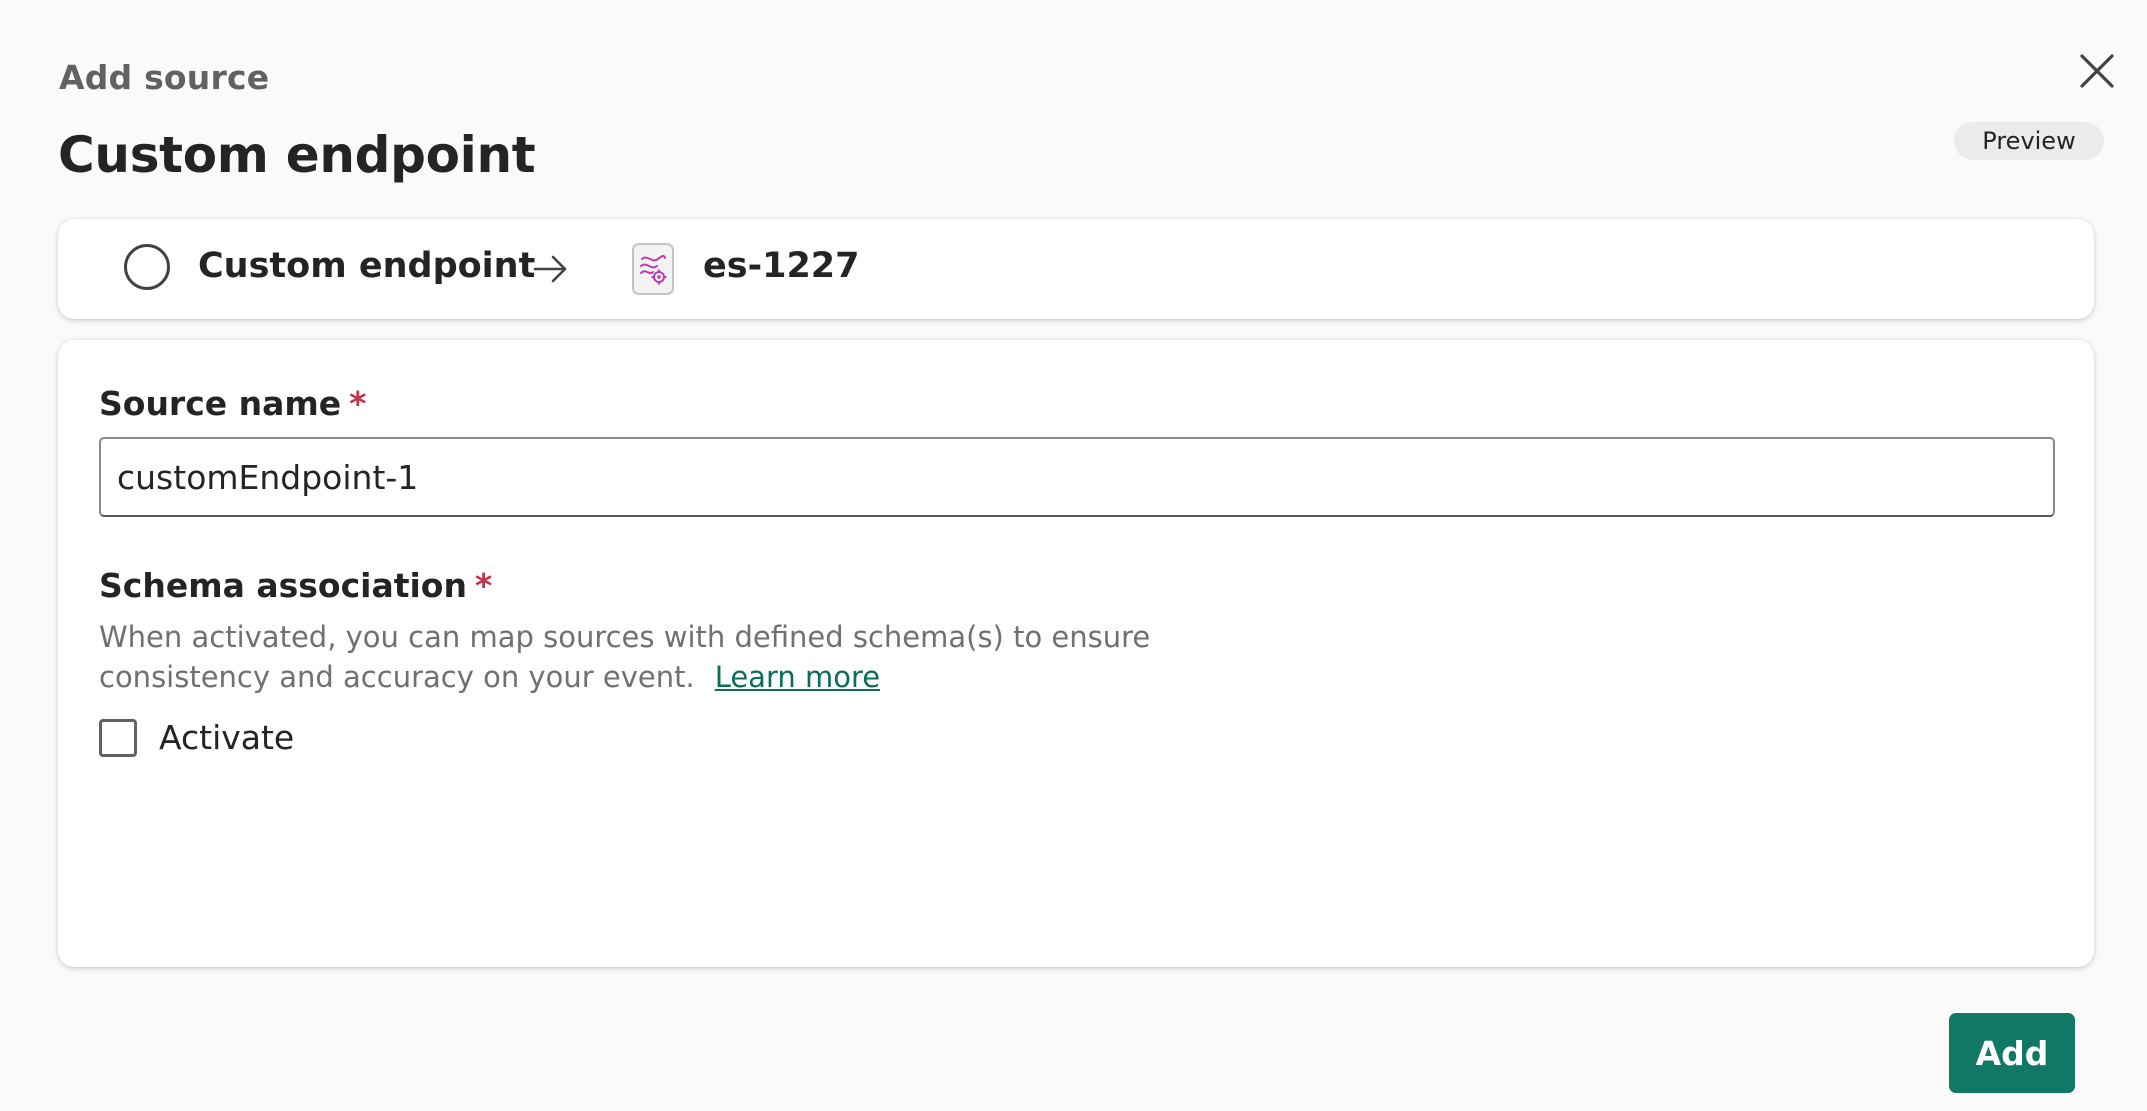  Describe the element at coordinates (296, 585) in the screenshot. I see `schema-association-label: Schema association *` at that location.